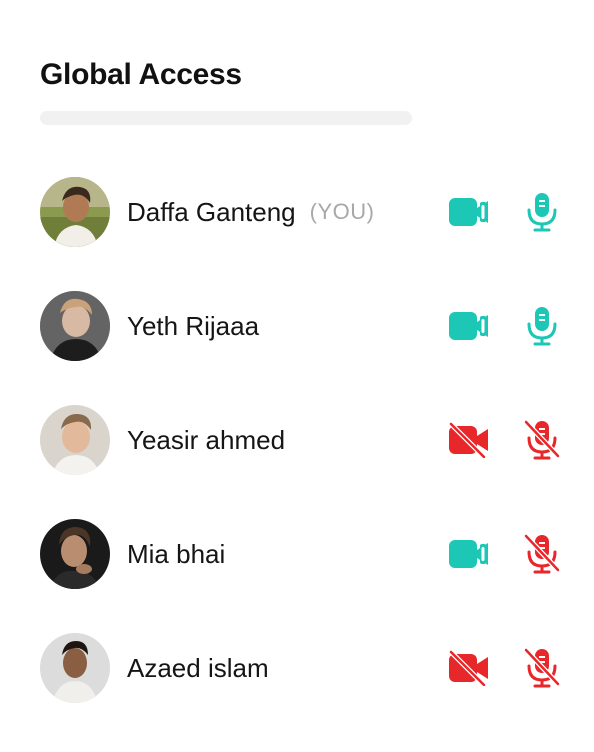  I want to click on participant-row: Daffa Ganteng (YOU), so click(300, 212).